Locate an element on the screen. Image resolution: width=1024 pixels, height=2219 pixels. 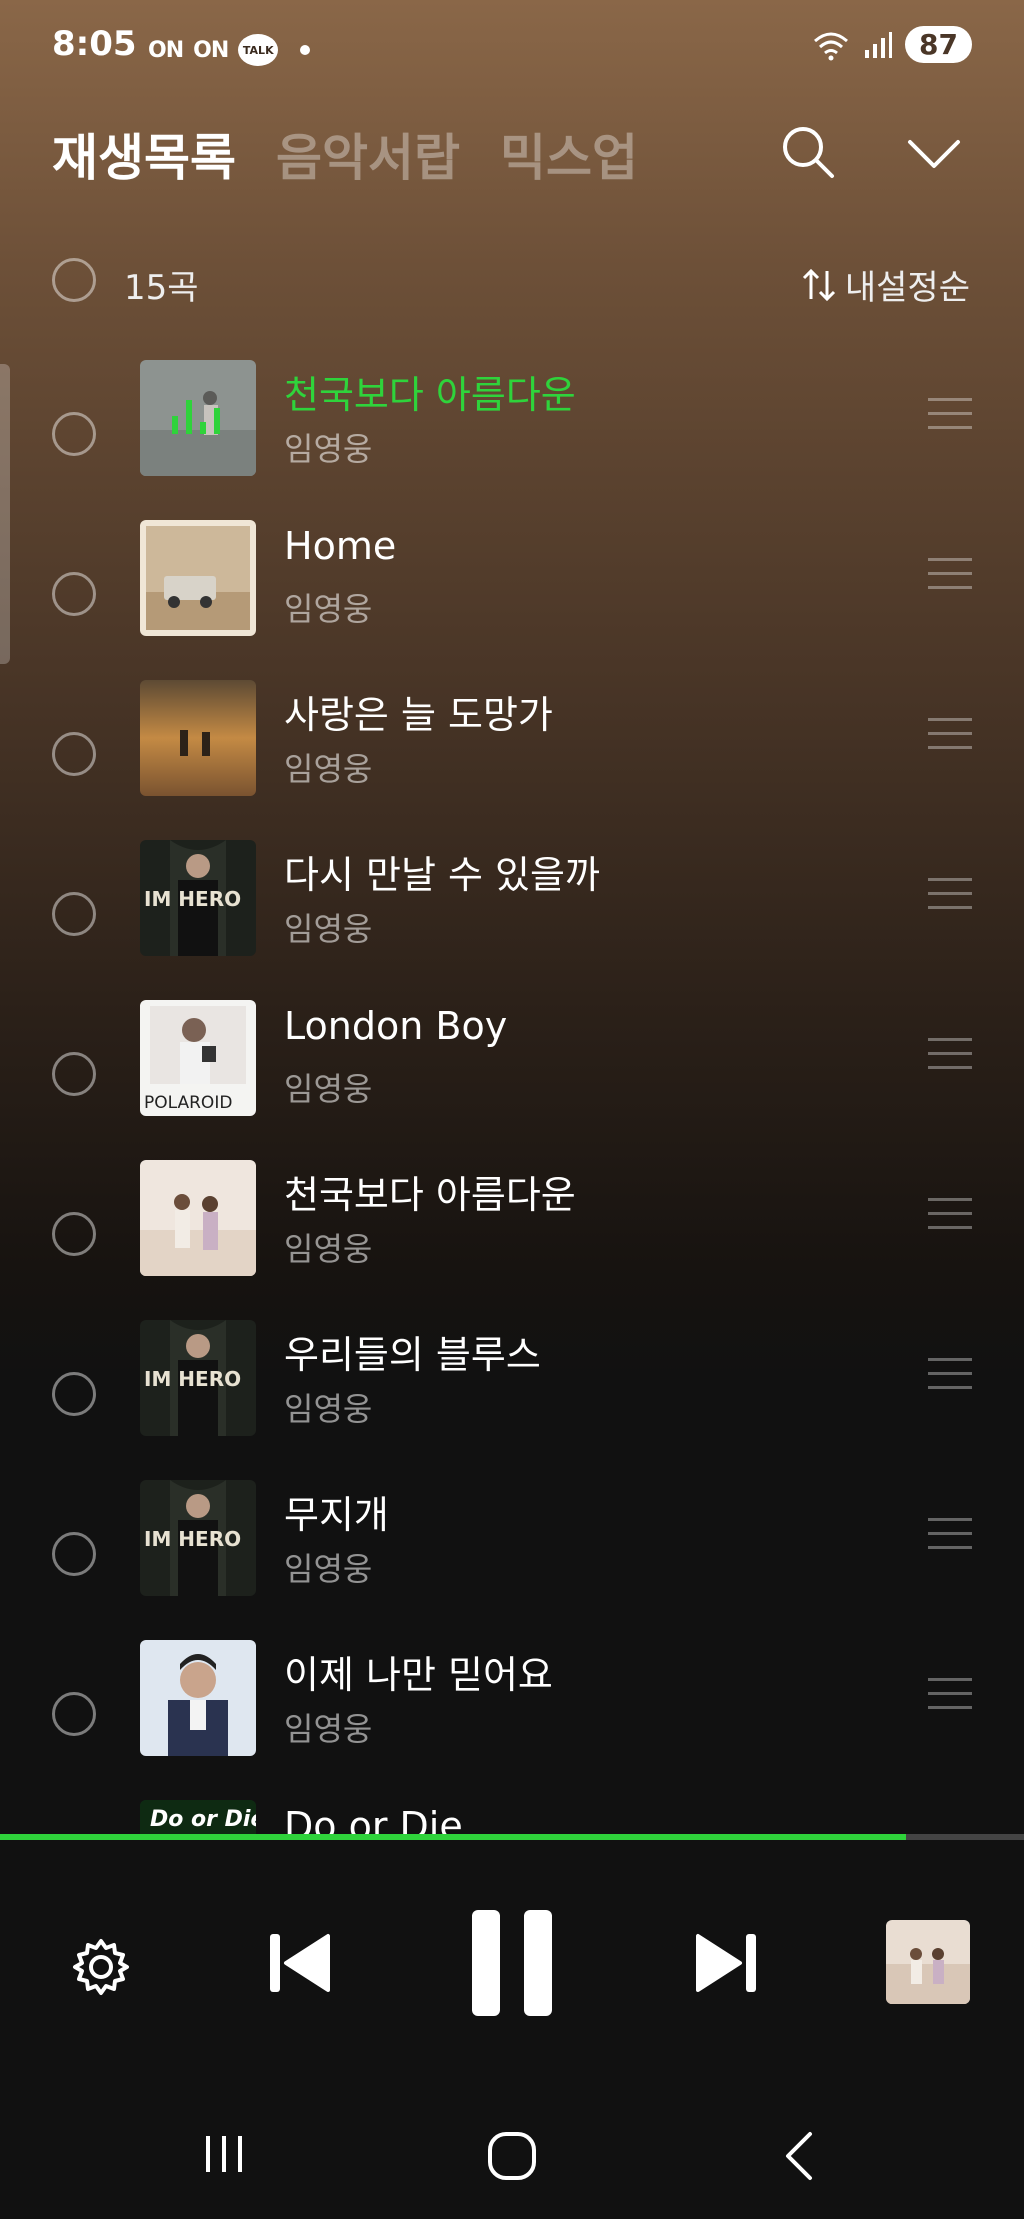
recent-apps-icon is located at coordinates (224, 2154).